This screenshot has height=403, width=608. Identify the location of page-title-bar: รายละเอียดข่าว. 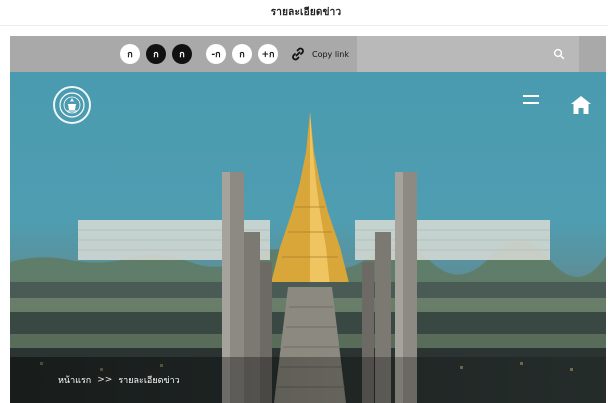
(304, 13).